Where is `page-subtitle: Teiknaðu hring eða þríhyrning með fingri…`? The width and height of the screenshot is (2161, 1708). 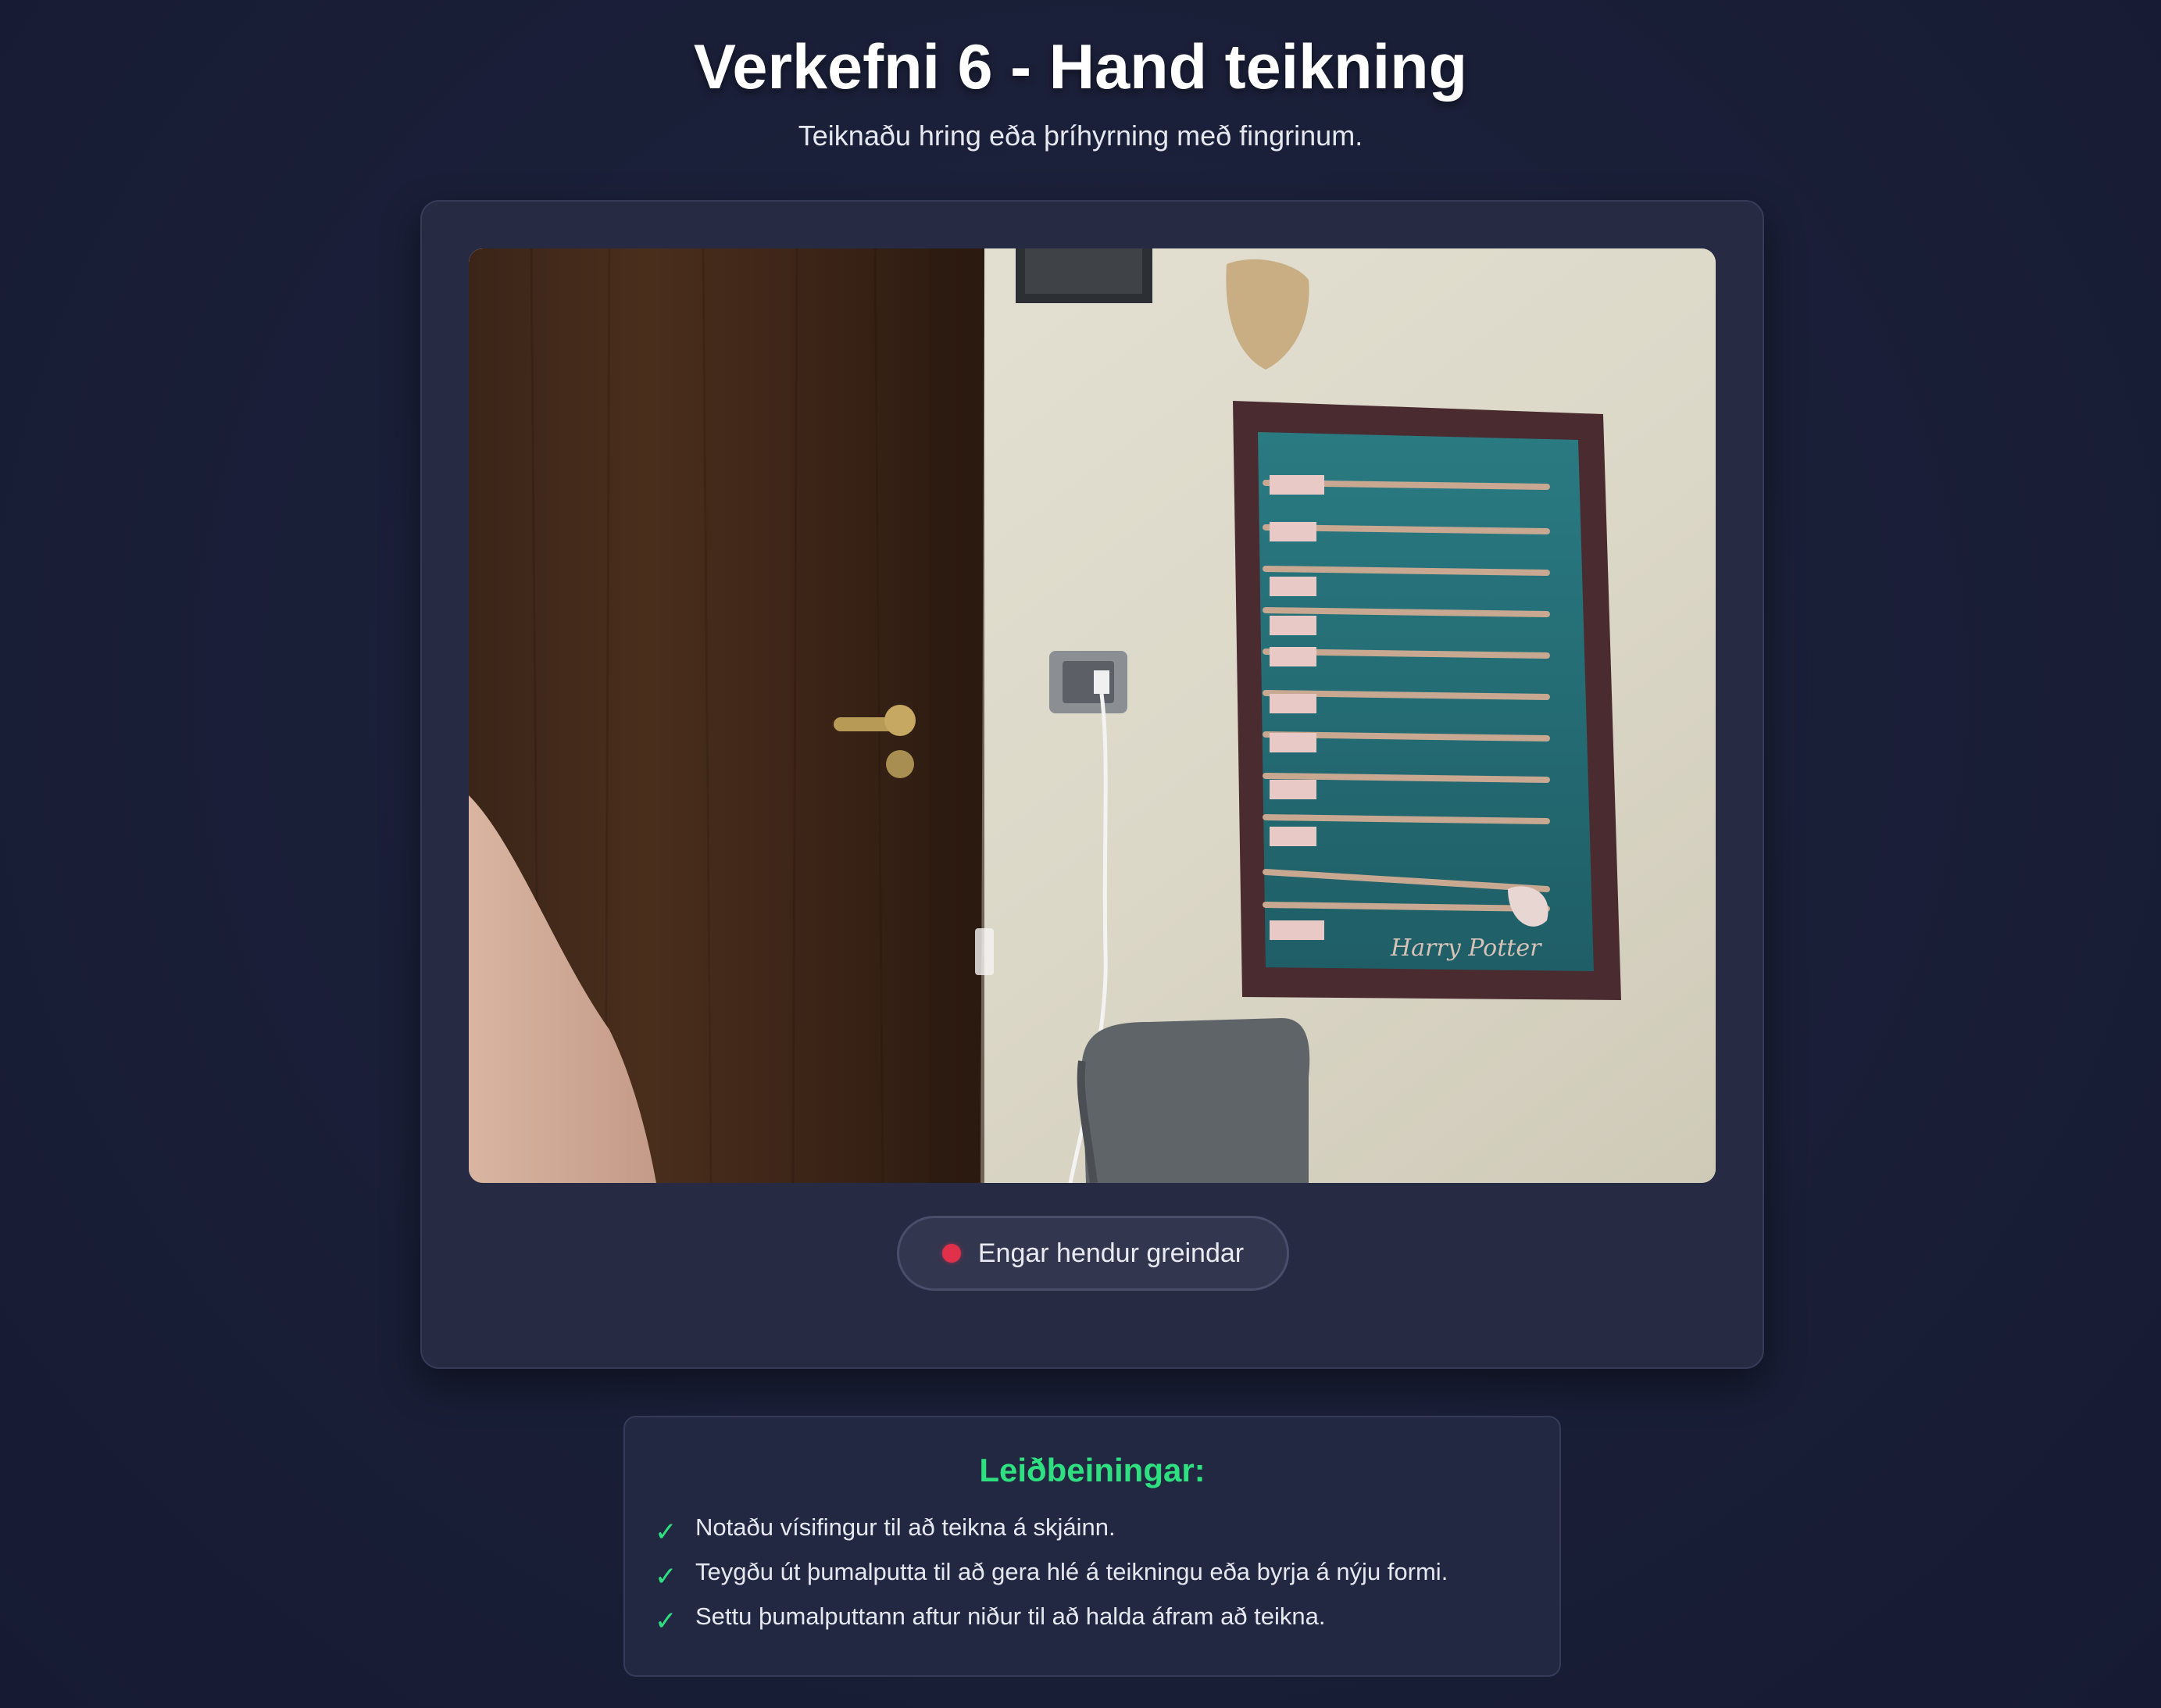 page-subtitle: Teiknaðu hring eða þríhyrning með fingri… is located at coordinates (1080, 136).